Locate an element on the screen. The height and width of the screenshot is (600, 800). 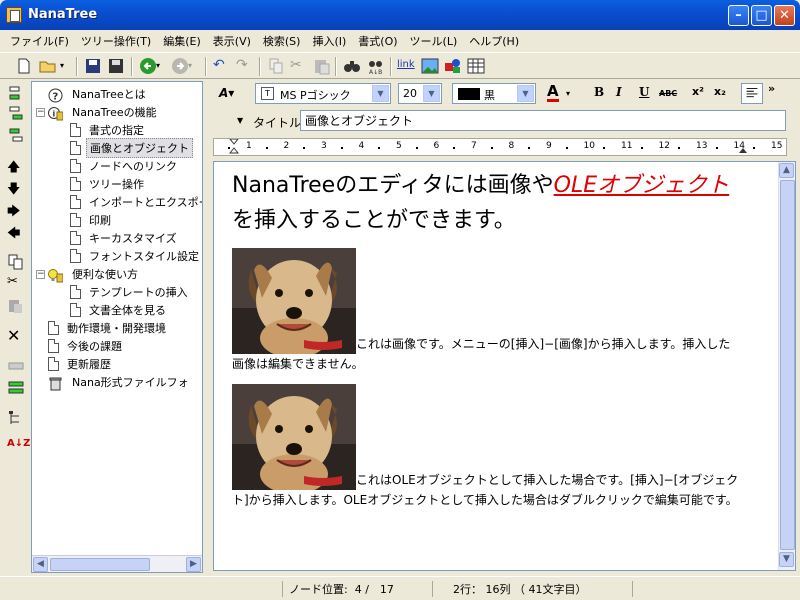
underline-button: U is located at coordinates (644, 92).